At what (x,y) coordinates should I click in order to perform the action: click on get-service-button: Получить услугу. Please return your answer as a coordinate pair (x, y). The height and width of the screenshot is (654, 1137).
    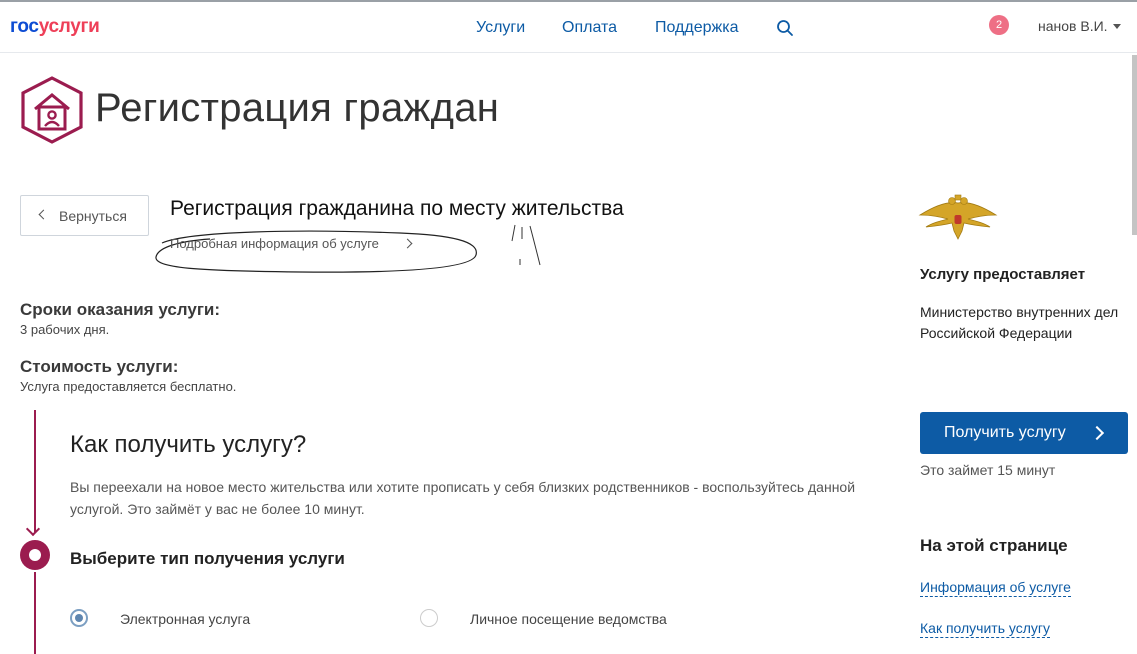
    Looking at the image, I should click on (1024, 433).